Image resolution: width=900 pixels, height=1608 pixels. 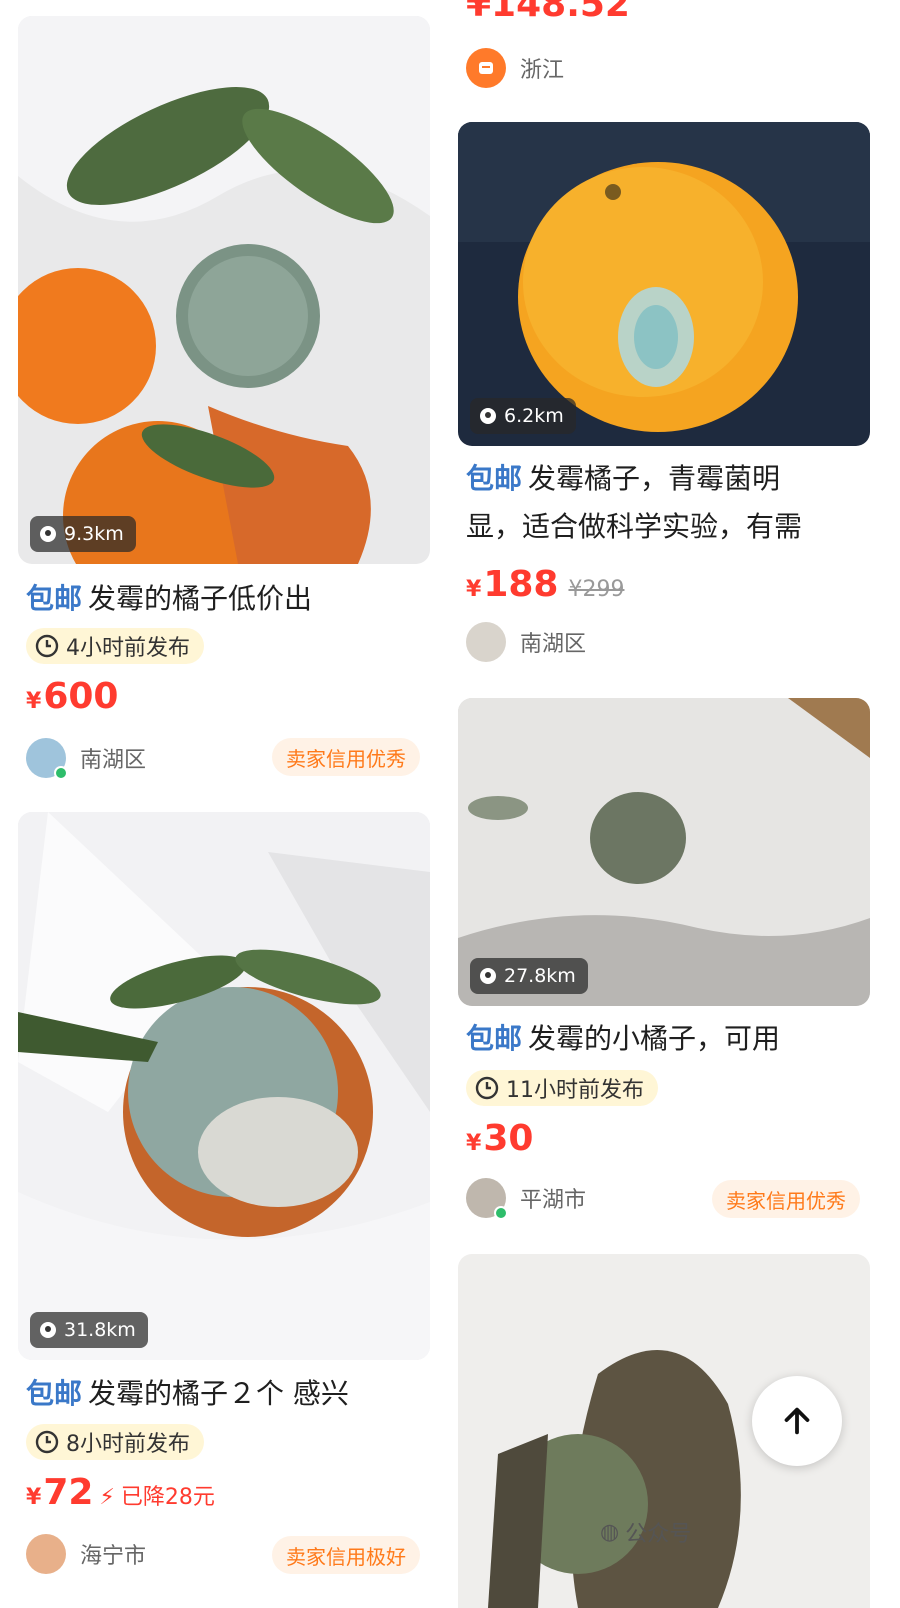 What do you see at coordinates (115, 1442) in the screenshot?
I see `publish-time-badge: 8小时前发布` at bounding box center [115, 1442].